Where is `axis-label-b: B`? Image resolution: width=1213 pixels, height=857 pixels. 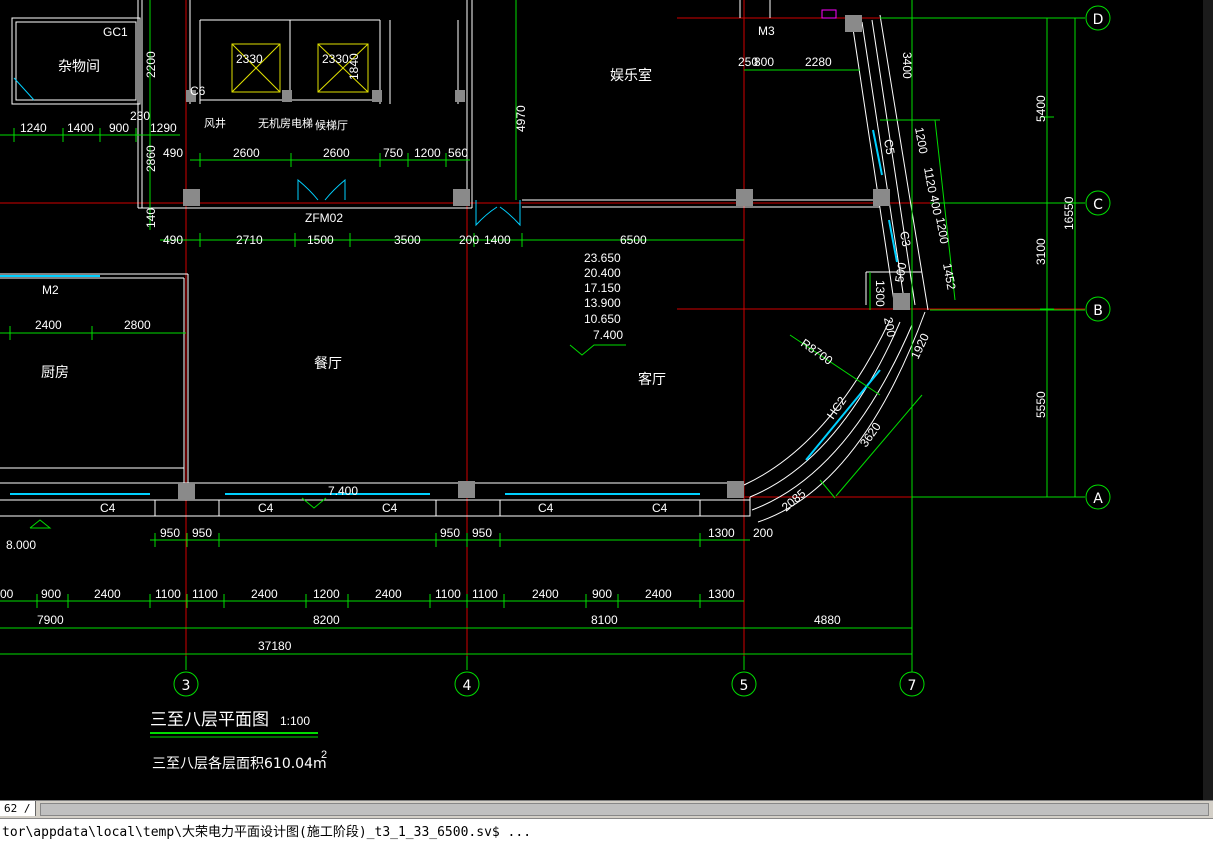 axis-label-b: B is located at coordinates (1098, 311).